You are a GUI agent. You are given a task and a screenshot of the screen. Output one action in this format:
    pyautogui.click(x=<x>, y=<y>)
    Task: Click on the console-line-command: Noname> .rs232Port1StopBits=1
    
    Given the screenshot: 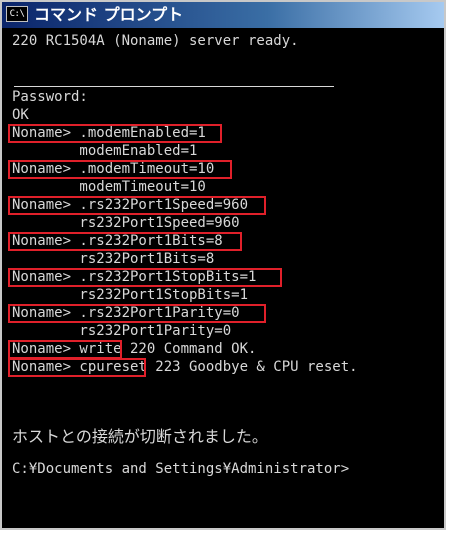 What is the action you would take?
    pyautogui.click(x=134, y=277)
    